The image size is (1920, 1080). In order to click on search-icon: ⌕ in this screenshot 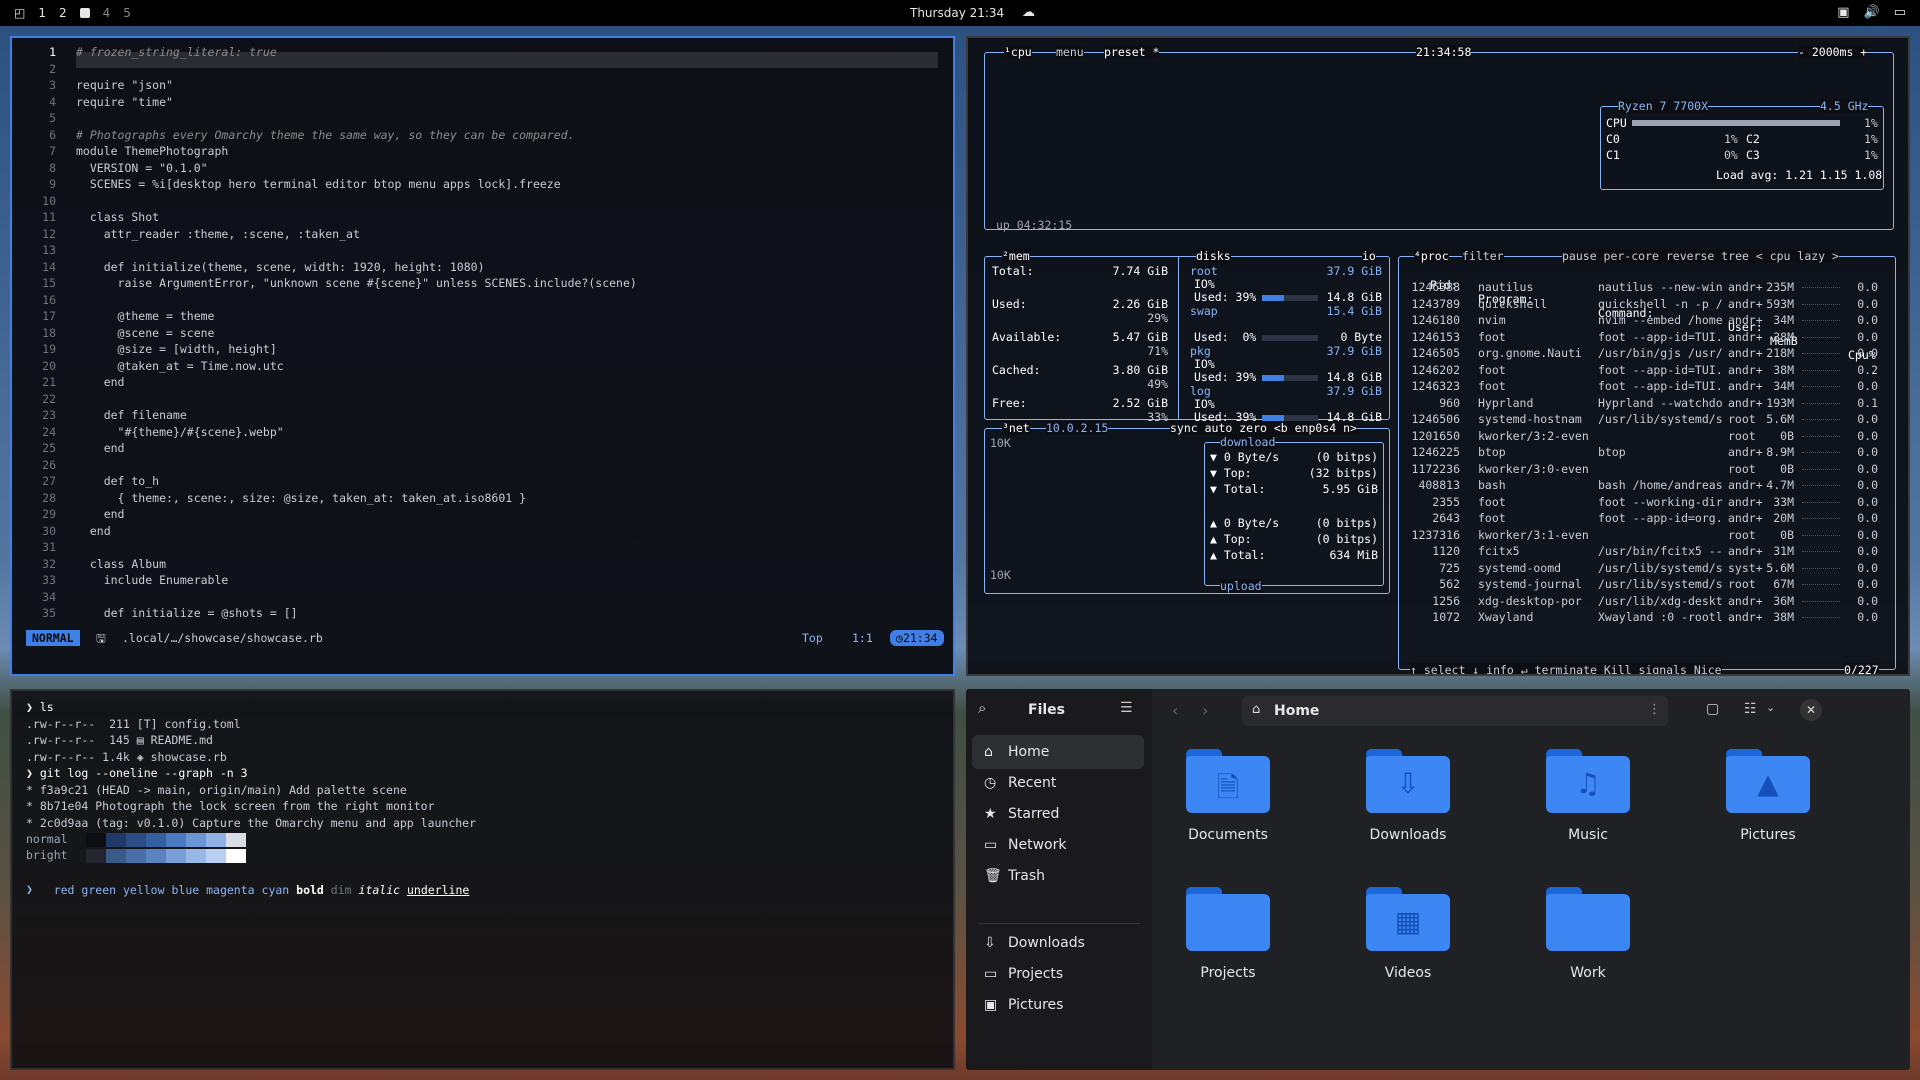, I will do `click(982, 708)`.